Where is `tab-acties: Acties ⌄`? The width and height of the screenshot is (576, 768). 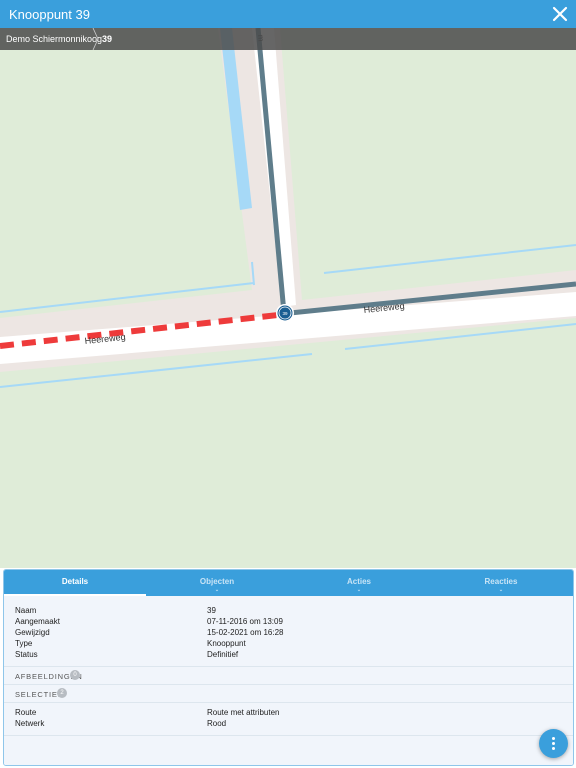
tab-acties: Acties ⌄ is located at coordinates (359, 583).